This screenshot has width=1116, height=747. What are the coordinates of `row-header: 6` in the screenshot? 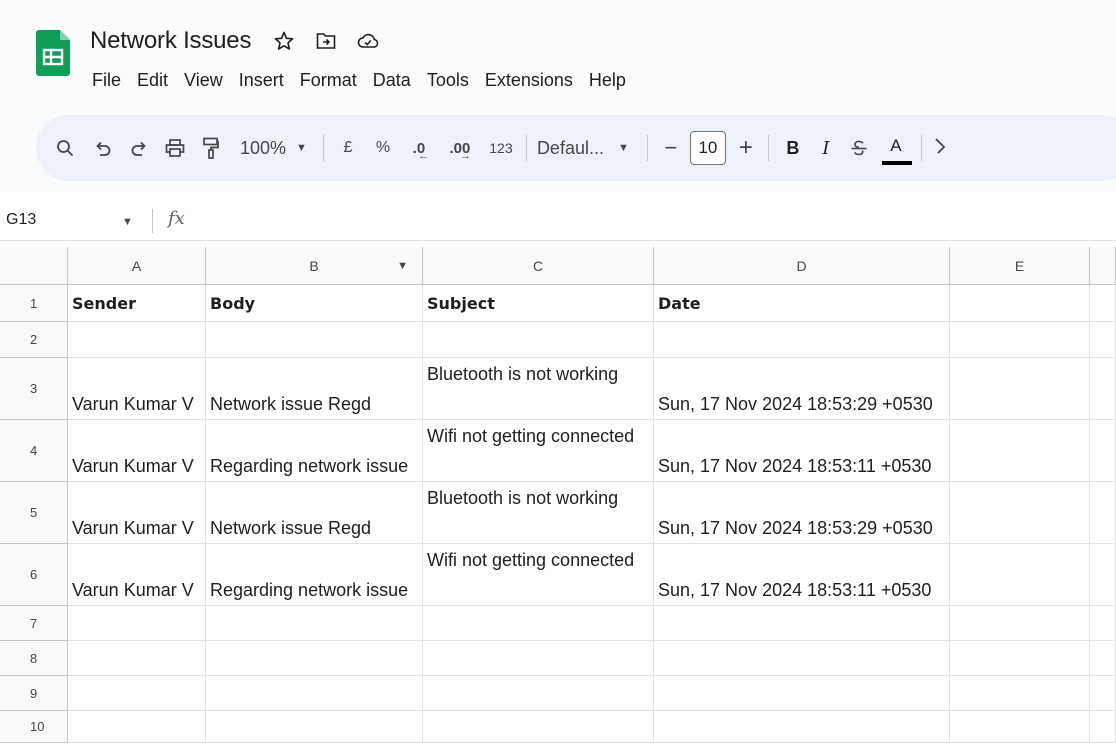 It's located at (34, 575).